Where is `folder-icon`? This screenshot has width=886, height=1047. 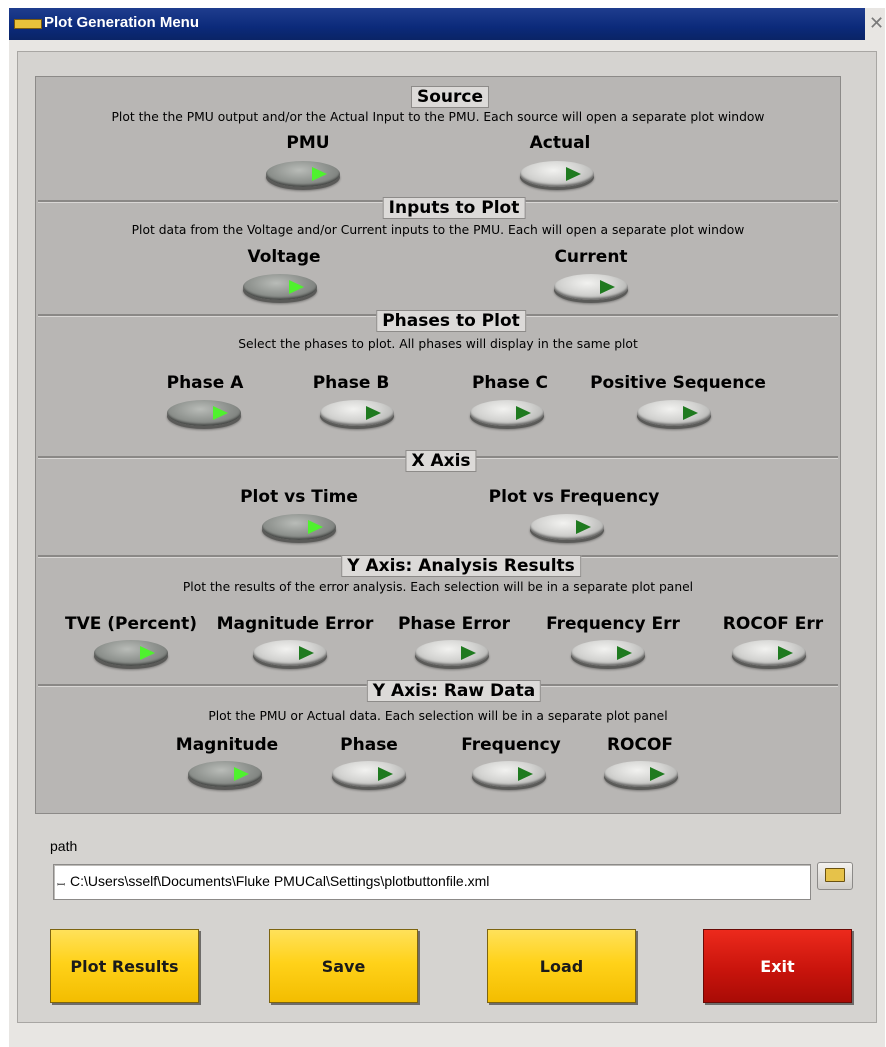 folder-icon is located at coordinates (835, 875).